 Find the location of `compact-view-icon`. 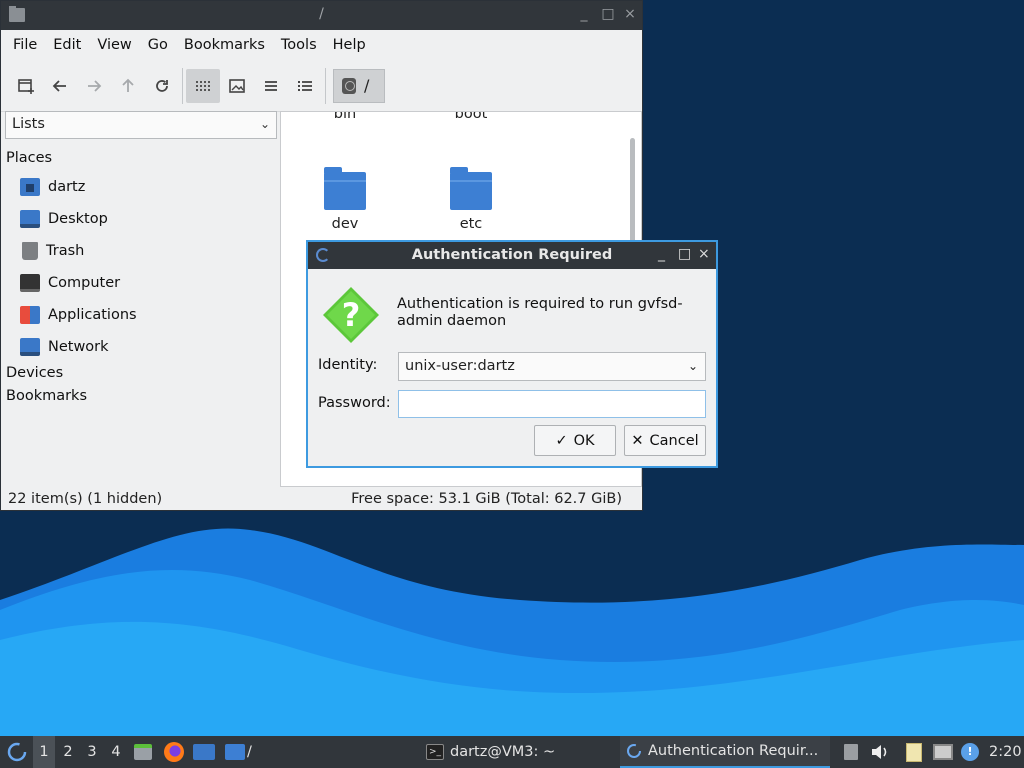

compact-view-icon is located at coordinates (271, 86).